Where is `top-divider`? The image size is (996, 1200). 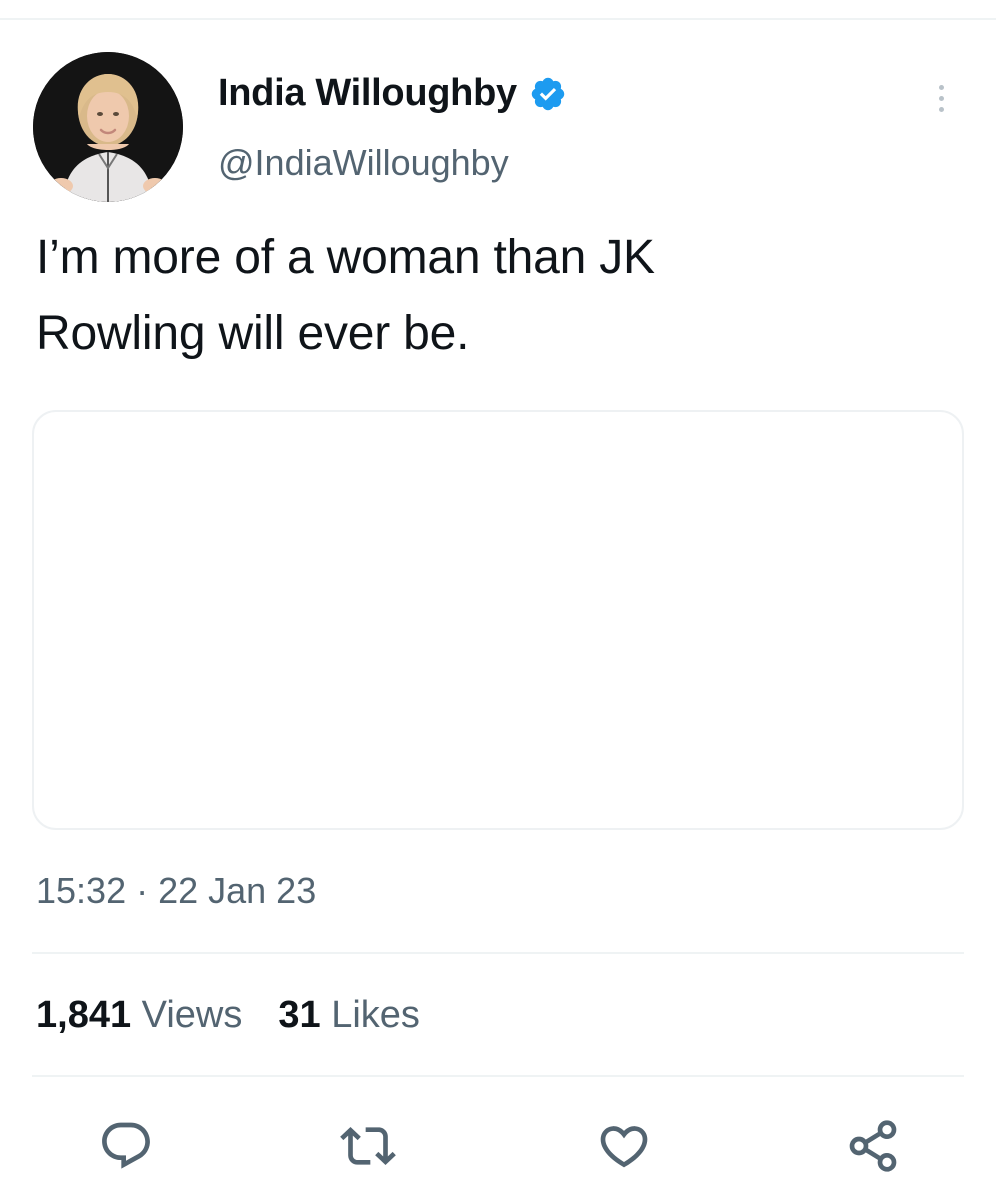
top-divider is located at coordinates (498, 19).